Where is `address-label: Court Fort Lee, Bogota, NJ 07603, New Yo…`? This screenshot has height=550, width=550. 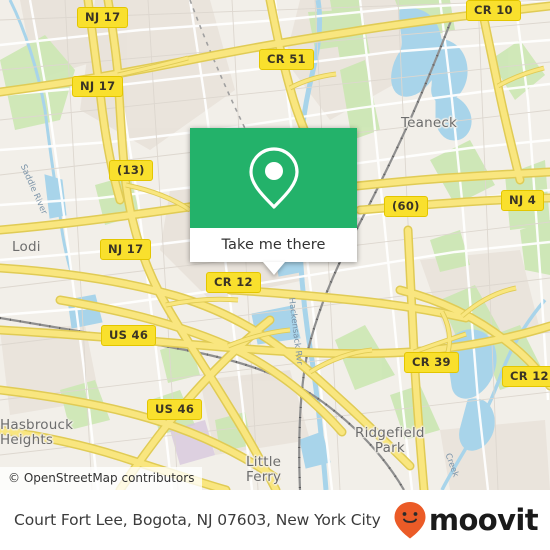 address-label: Court Fort Lee, Bogota, NJ 07603, New Yo… is located at coordinates (197, 520).